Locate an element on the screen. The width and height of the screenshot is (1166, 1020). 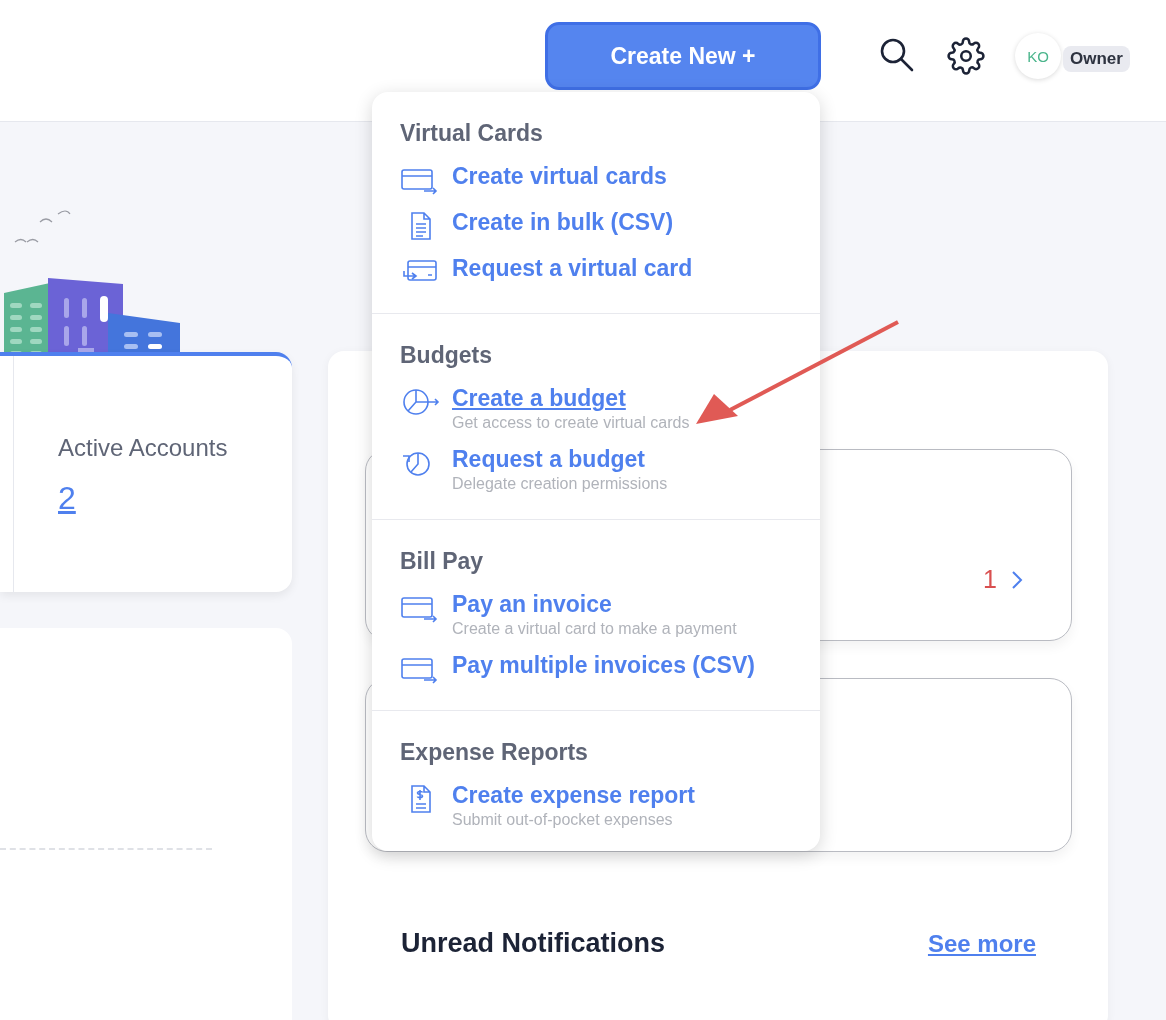
stat-value-link: 2 is located at coordinates (143, 498).